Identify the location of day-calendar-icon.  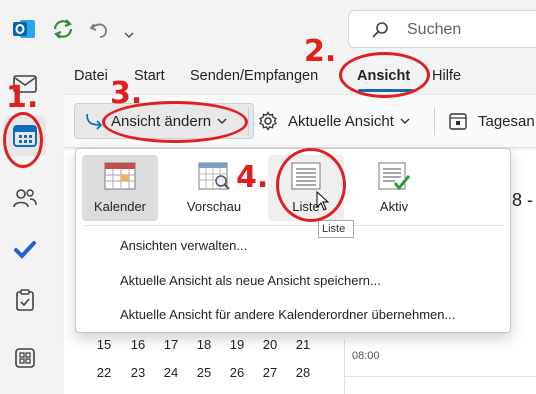
(458, 121).